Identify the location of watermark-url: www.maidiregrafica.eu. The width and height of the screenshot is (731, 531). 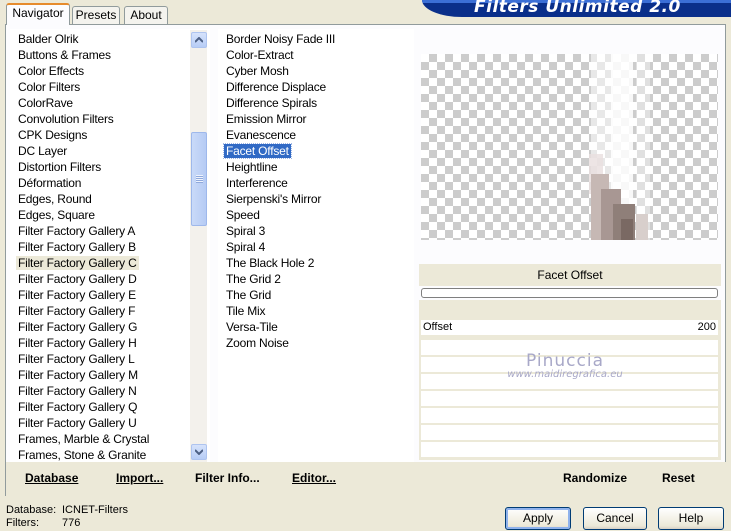
(565, 374).